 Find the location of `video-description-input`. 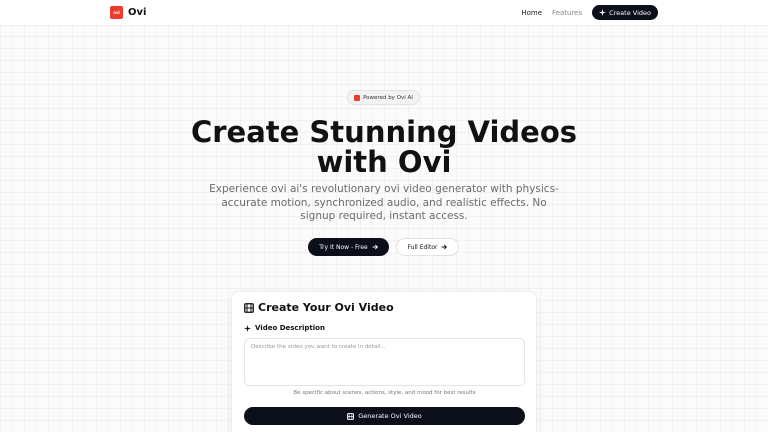

video-description-input is located at coordinates (384, 362).